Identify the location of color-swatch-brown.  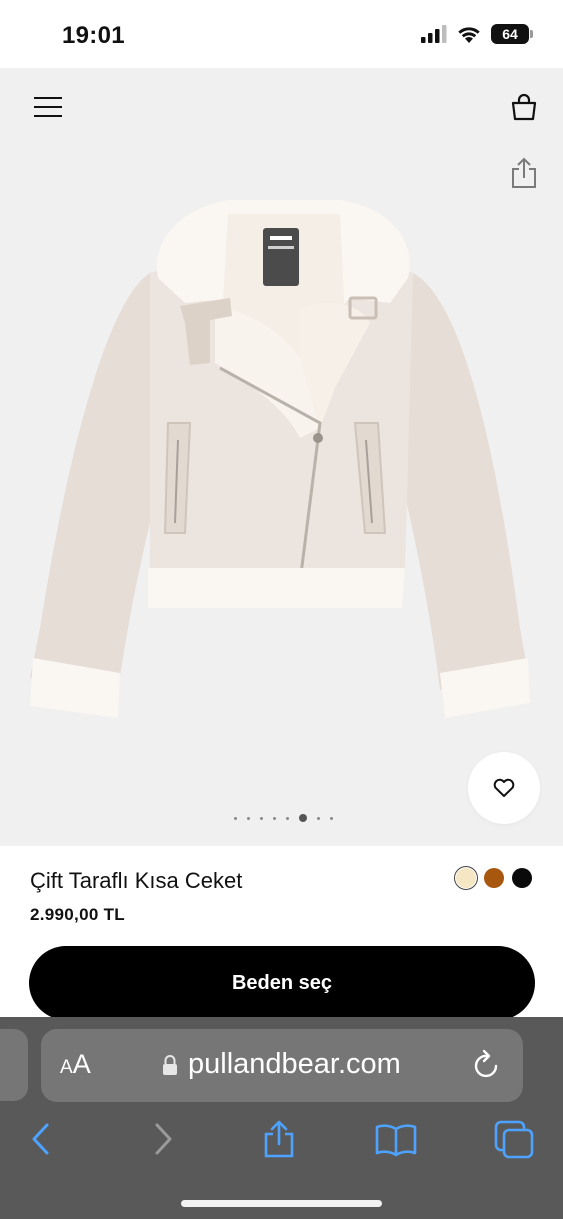
(494, 878).